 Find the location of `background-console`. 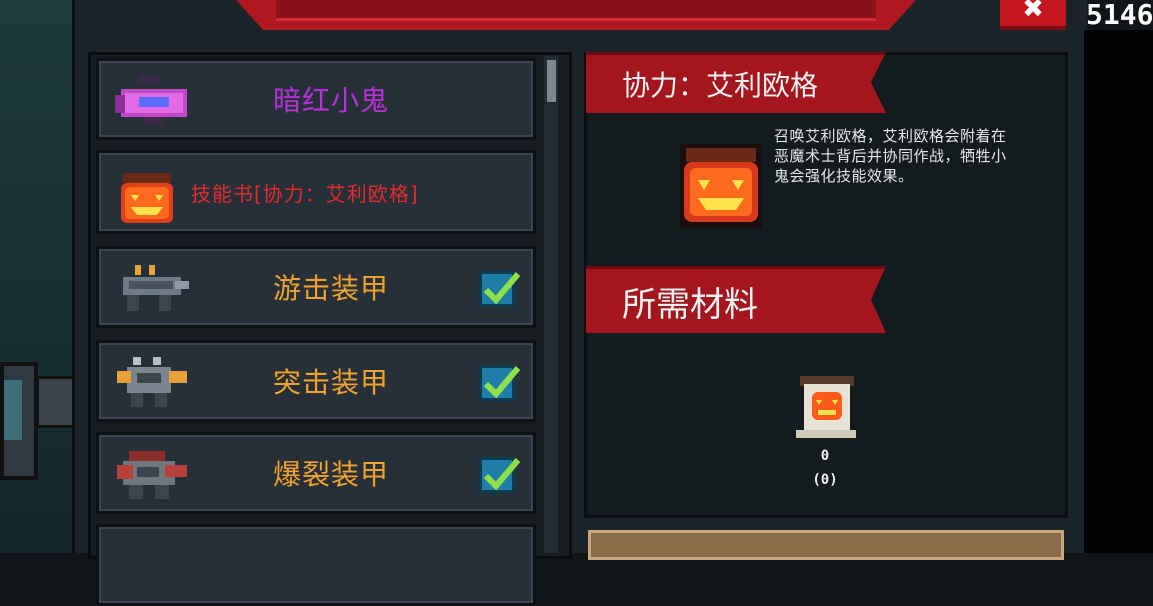

background-console is located at coordinates (56, 402).